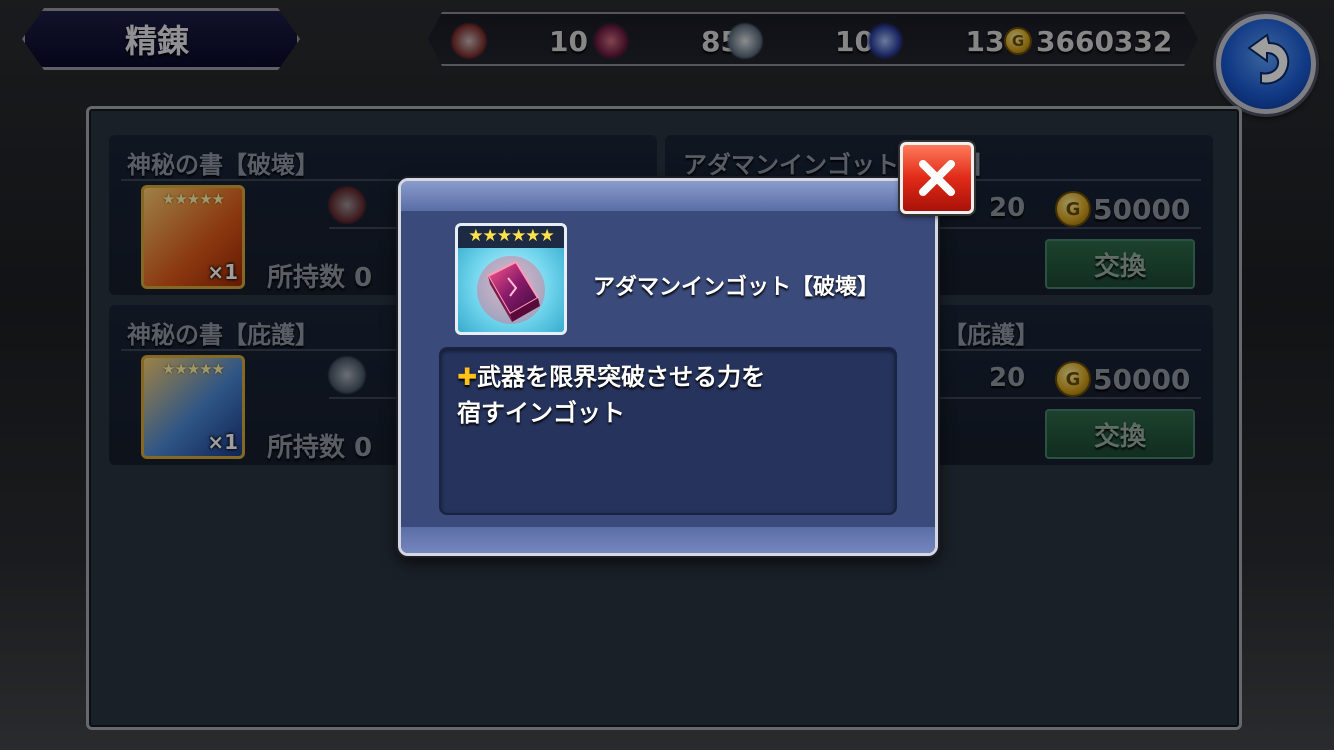  Describe the element at coordinates (736, 287) in the screenshot. I see `modal-item-name: アダマンインゴット【破壊】` at that location.